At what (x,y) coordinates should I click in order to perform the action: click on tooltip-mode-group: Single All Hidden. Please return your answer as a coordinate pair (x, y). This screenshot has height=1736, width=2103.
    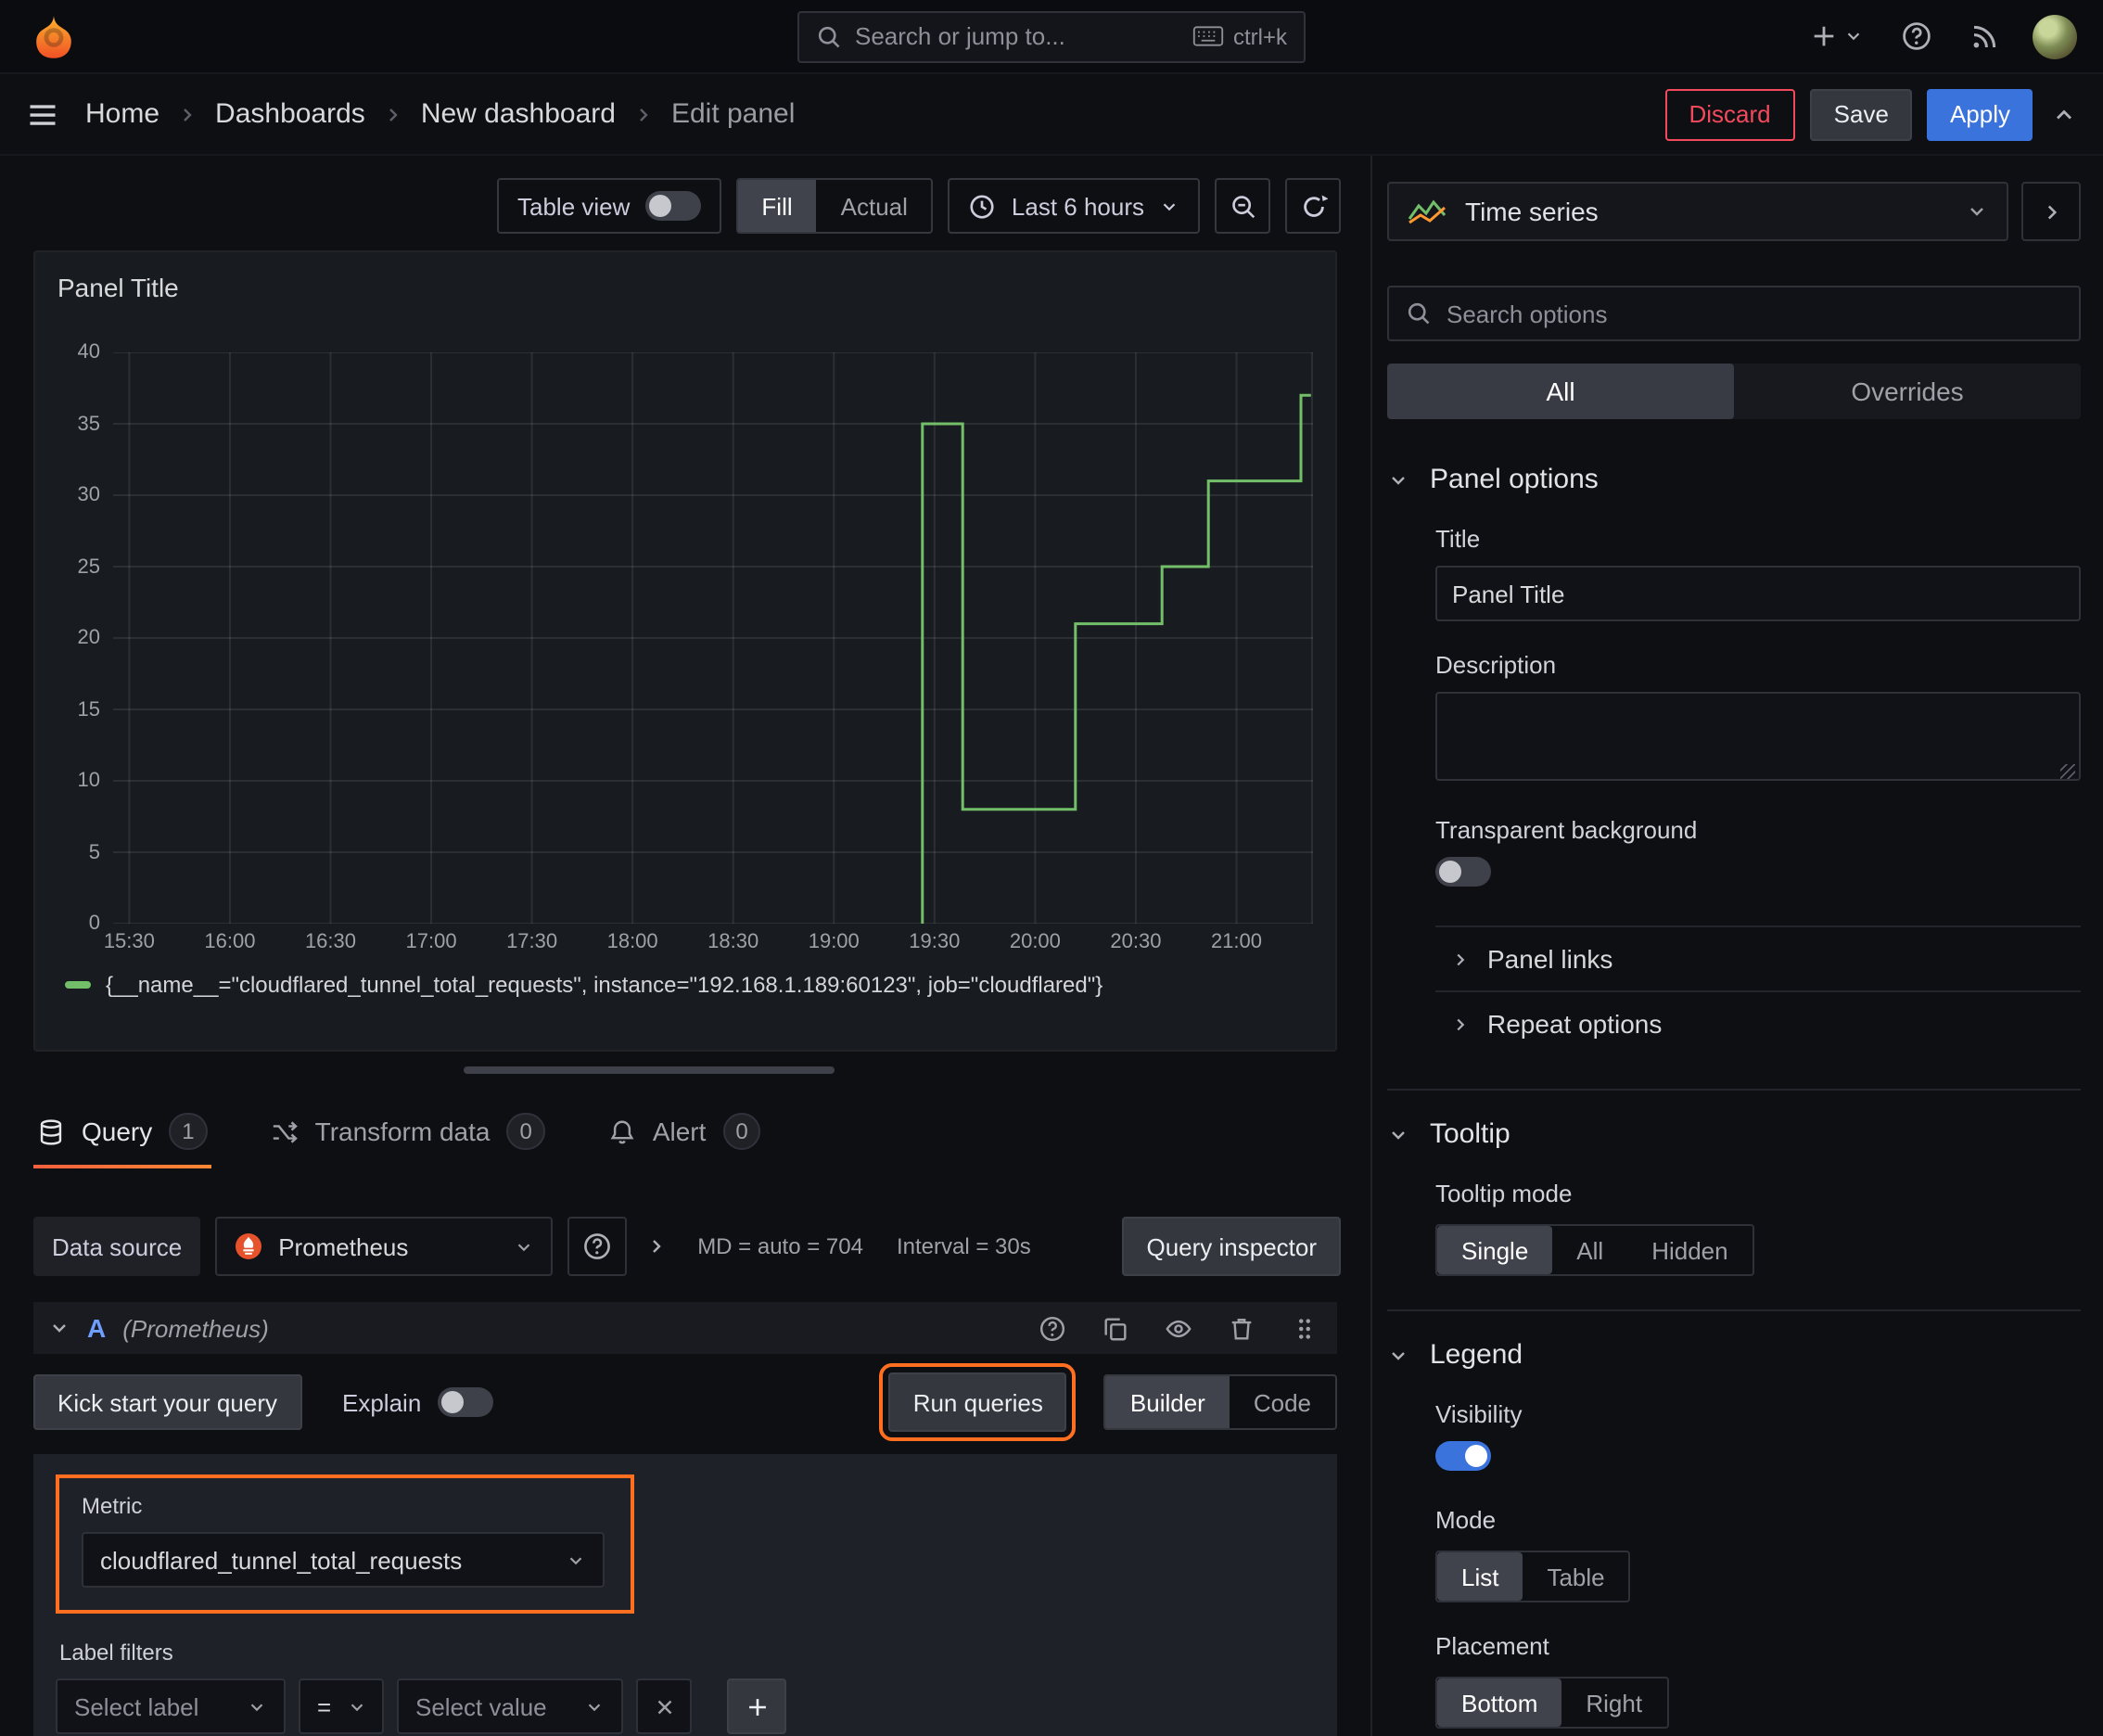
    Looking at the image, I should click on (1594, 1250).